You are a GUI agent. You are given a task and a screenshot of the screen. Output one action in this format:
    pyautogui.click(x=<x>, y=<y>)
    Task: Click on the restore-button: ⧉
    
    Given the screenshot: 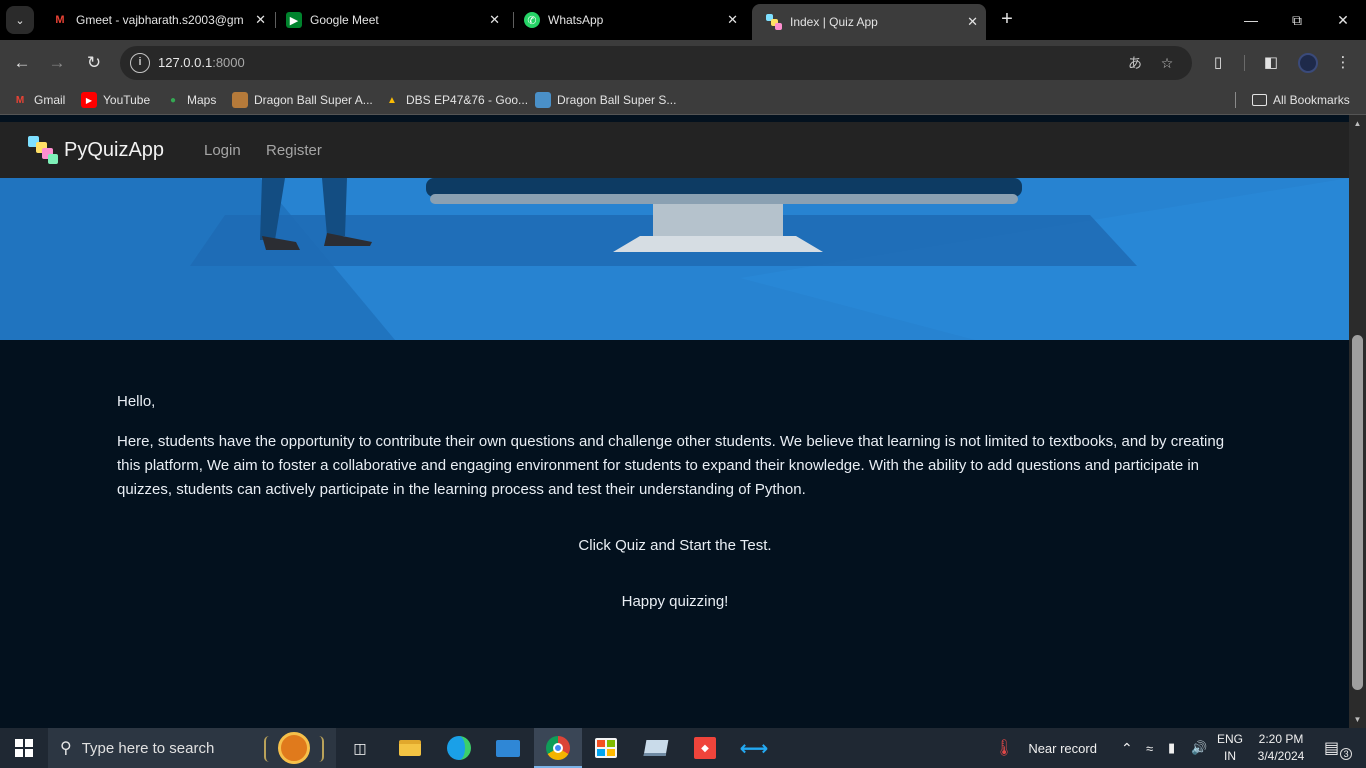 What is the action you would take?
    pyautogui.click(x=1297, y=20)
    